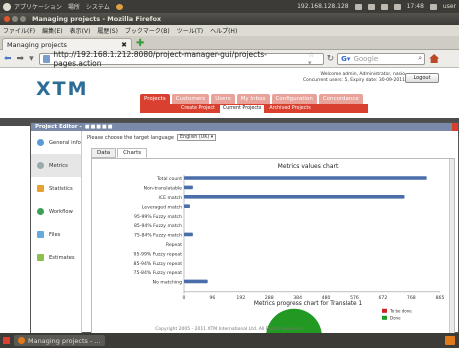  What do you see at coordinates (229, 19) in the screenshot?
I see `window-titlebar: Managing projects - Mozilla Firefox` at bounding box center [229, 19].